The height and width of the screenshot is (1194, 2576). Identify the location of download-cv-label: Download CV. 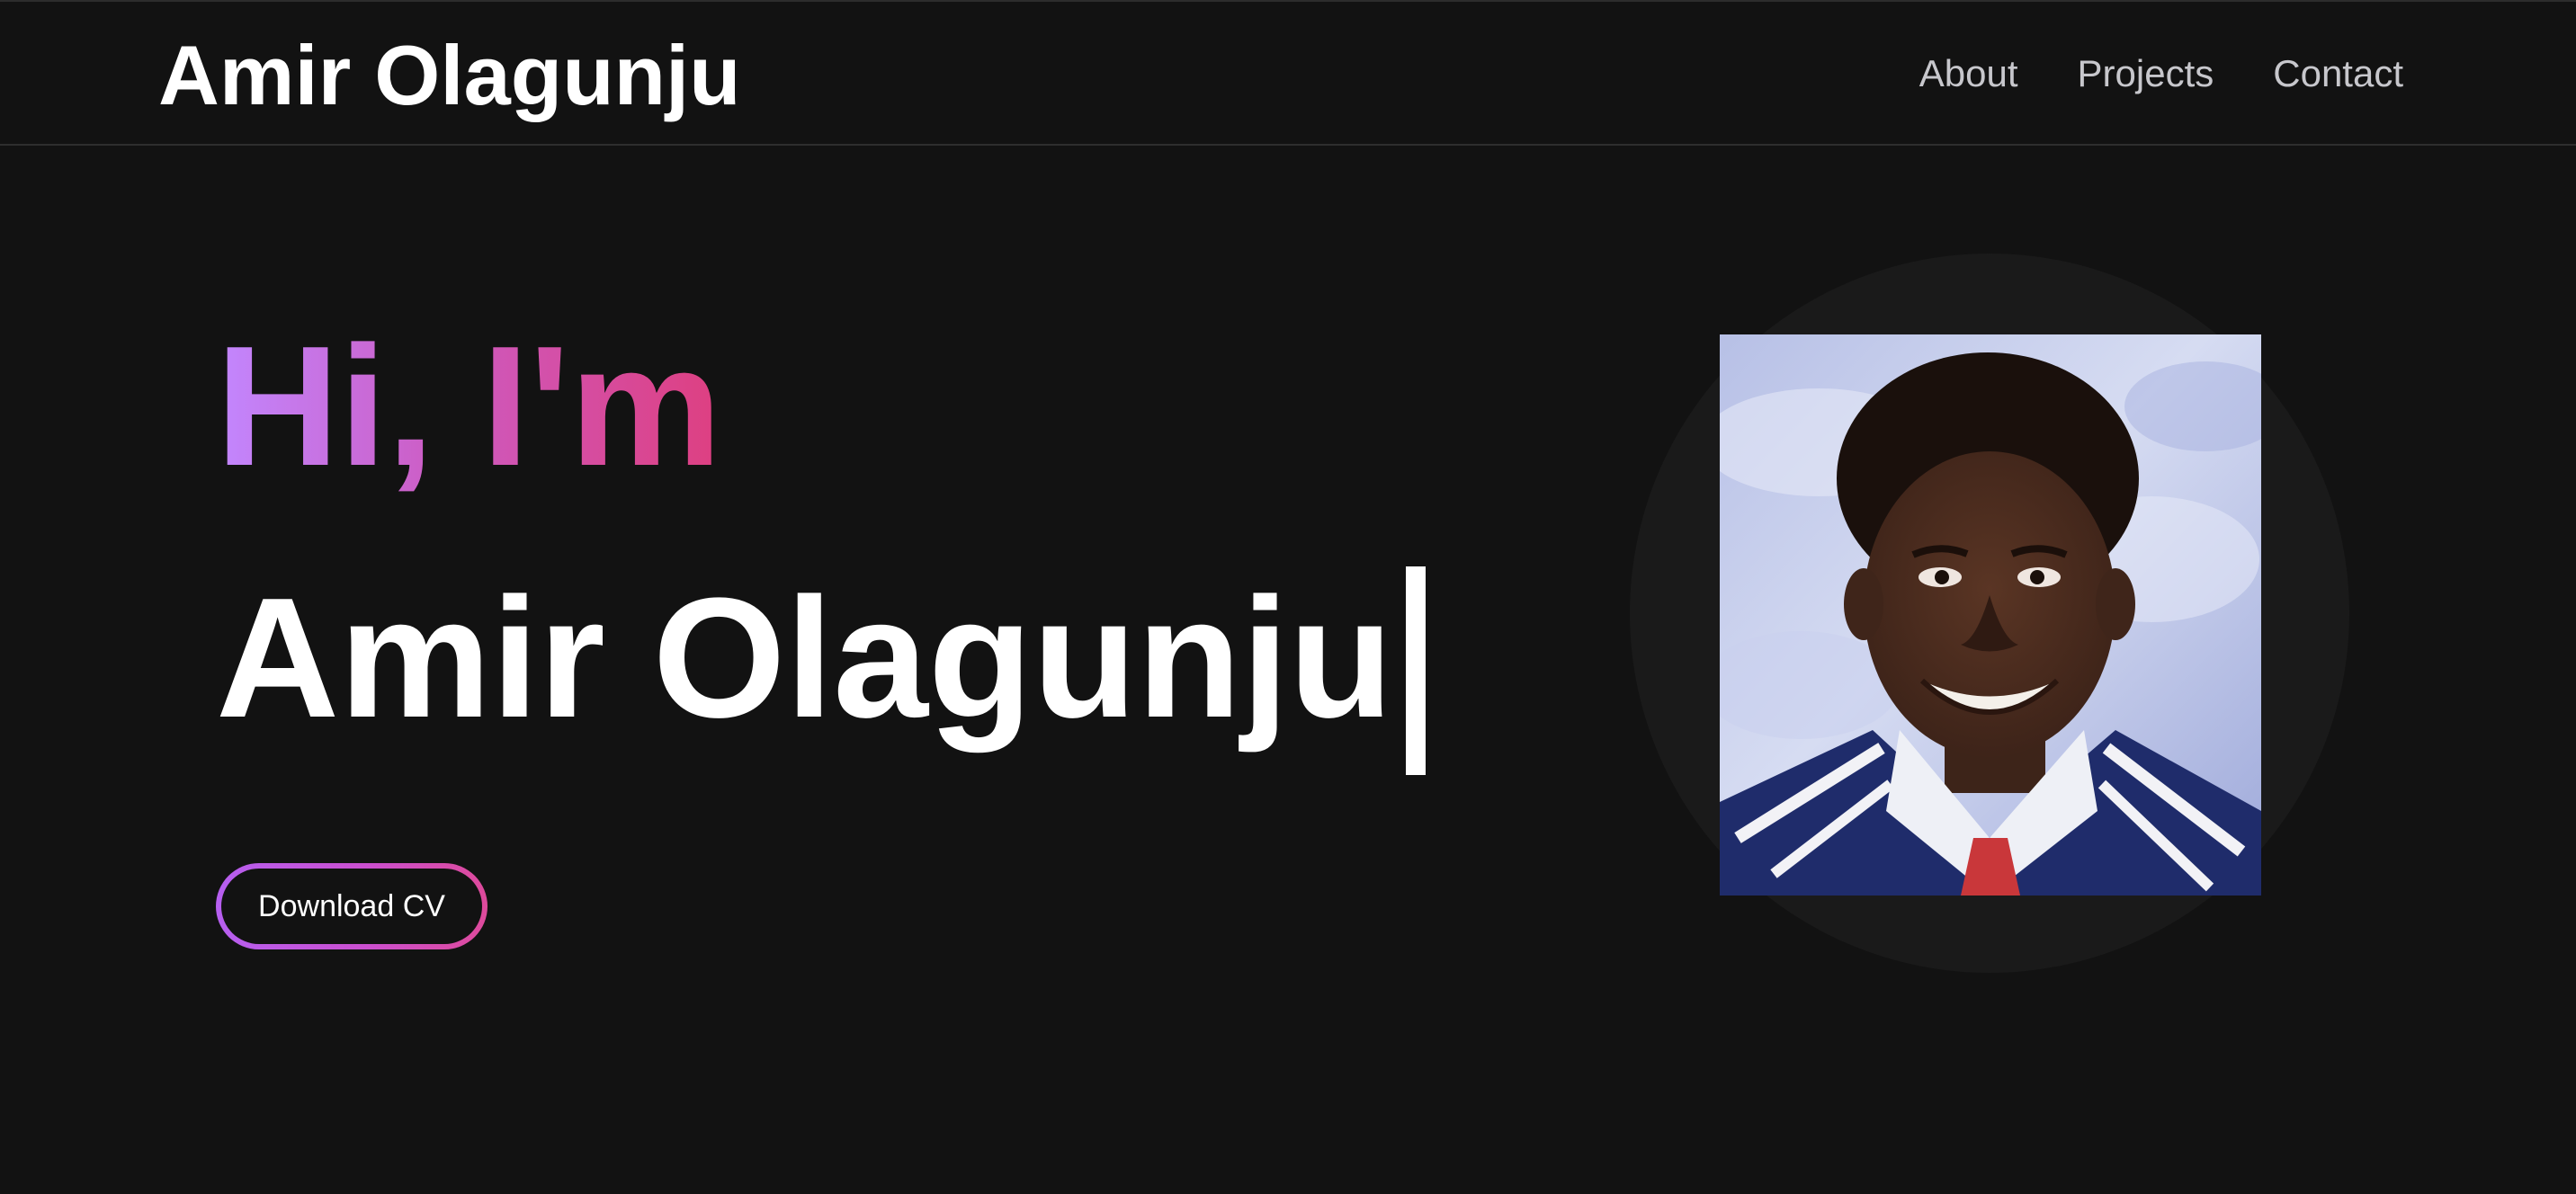
(351, 906).